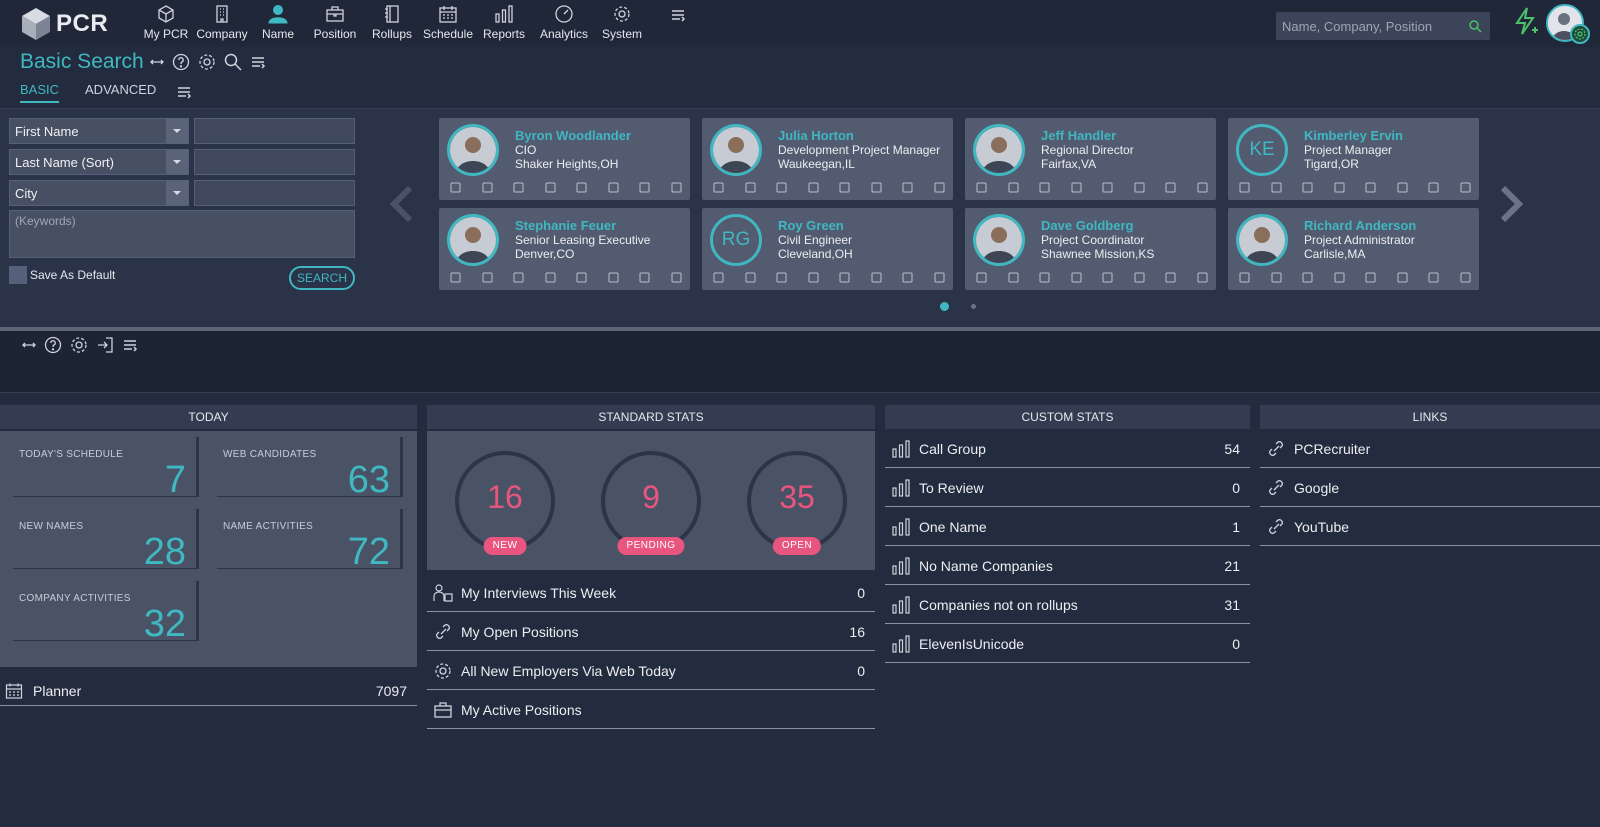  What do you see at coordinates (258, 62) in the screenshot?
I see `panel-menu-icon` at bounding box center [258, 62].